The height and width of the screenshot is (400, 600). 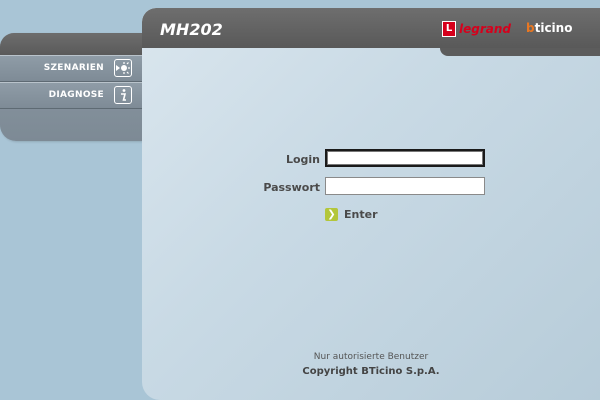 What do you see at coordinates (71, 128) in the screenshot?
I see `side-menu-footer` at bounding box center [71, 128].